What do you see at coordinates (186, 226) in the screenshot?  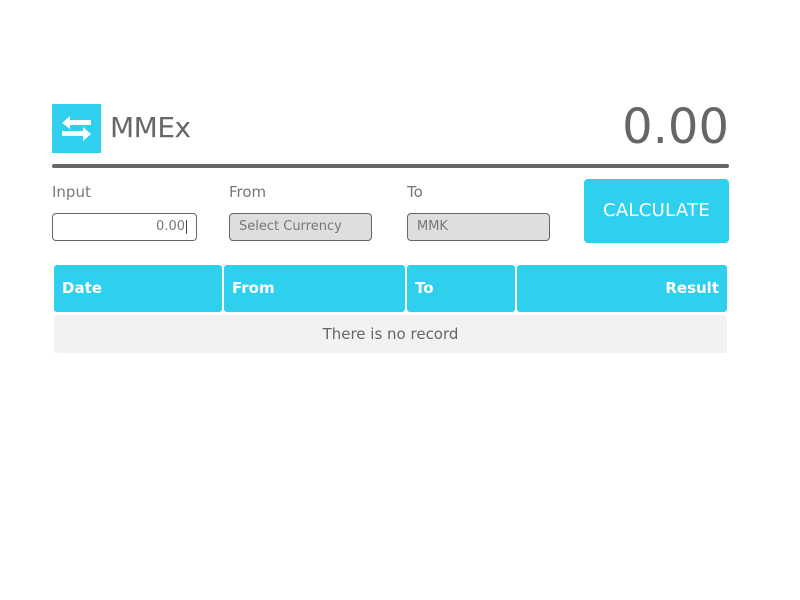 I see `text-caret` at bounding box center [186, 226].